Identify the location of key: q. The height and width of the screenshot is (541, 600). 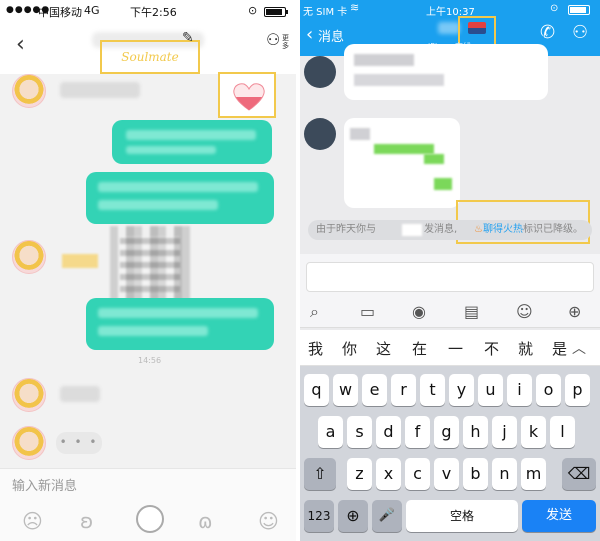
(316, 390).